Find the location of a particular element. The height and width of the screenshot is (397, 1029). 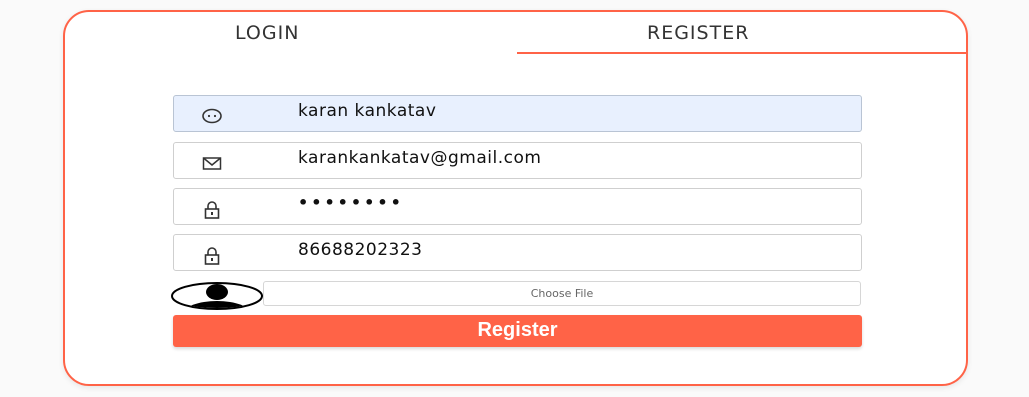

tab-login: LOGIN is located at coordinates (267, 33).